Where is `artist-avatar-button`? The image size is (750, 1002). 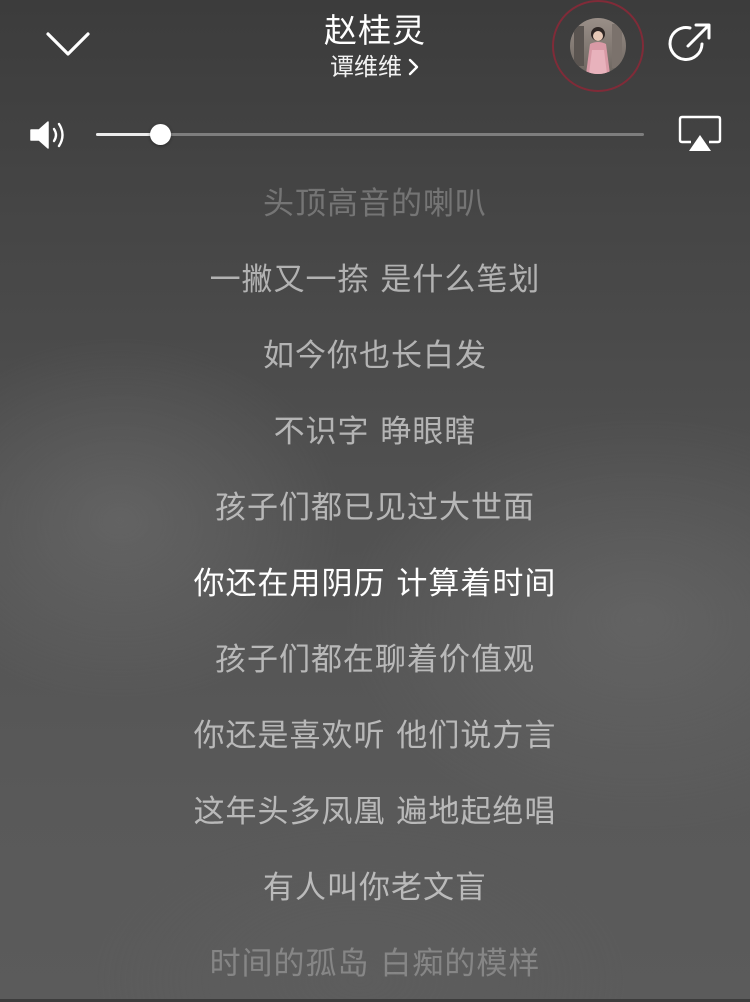 artist-avatar-button is located at coordinates (598, 46).